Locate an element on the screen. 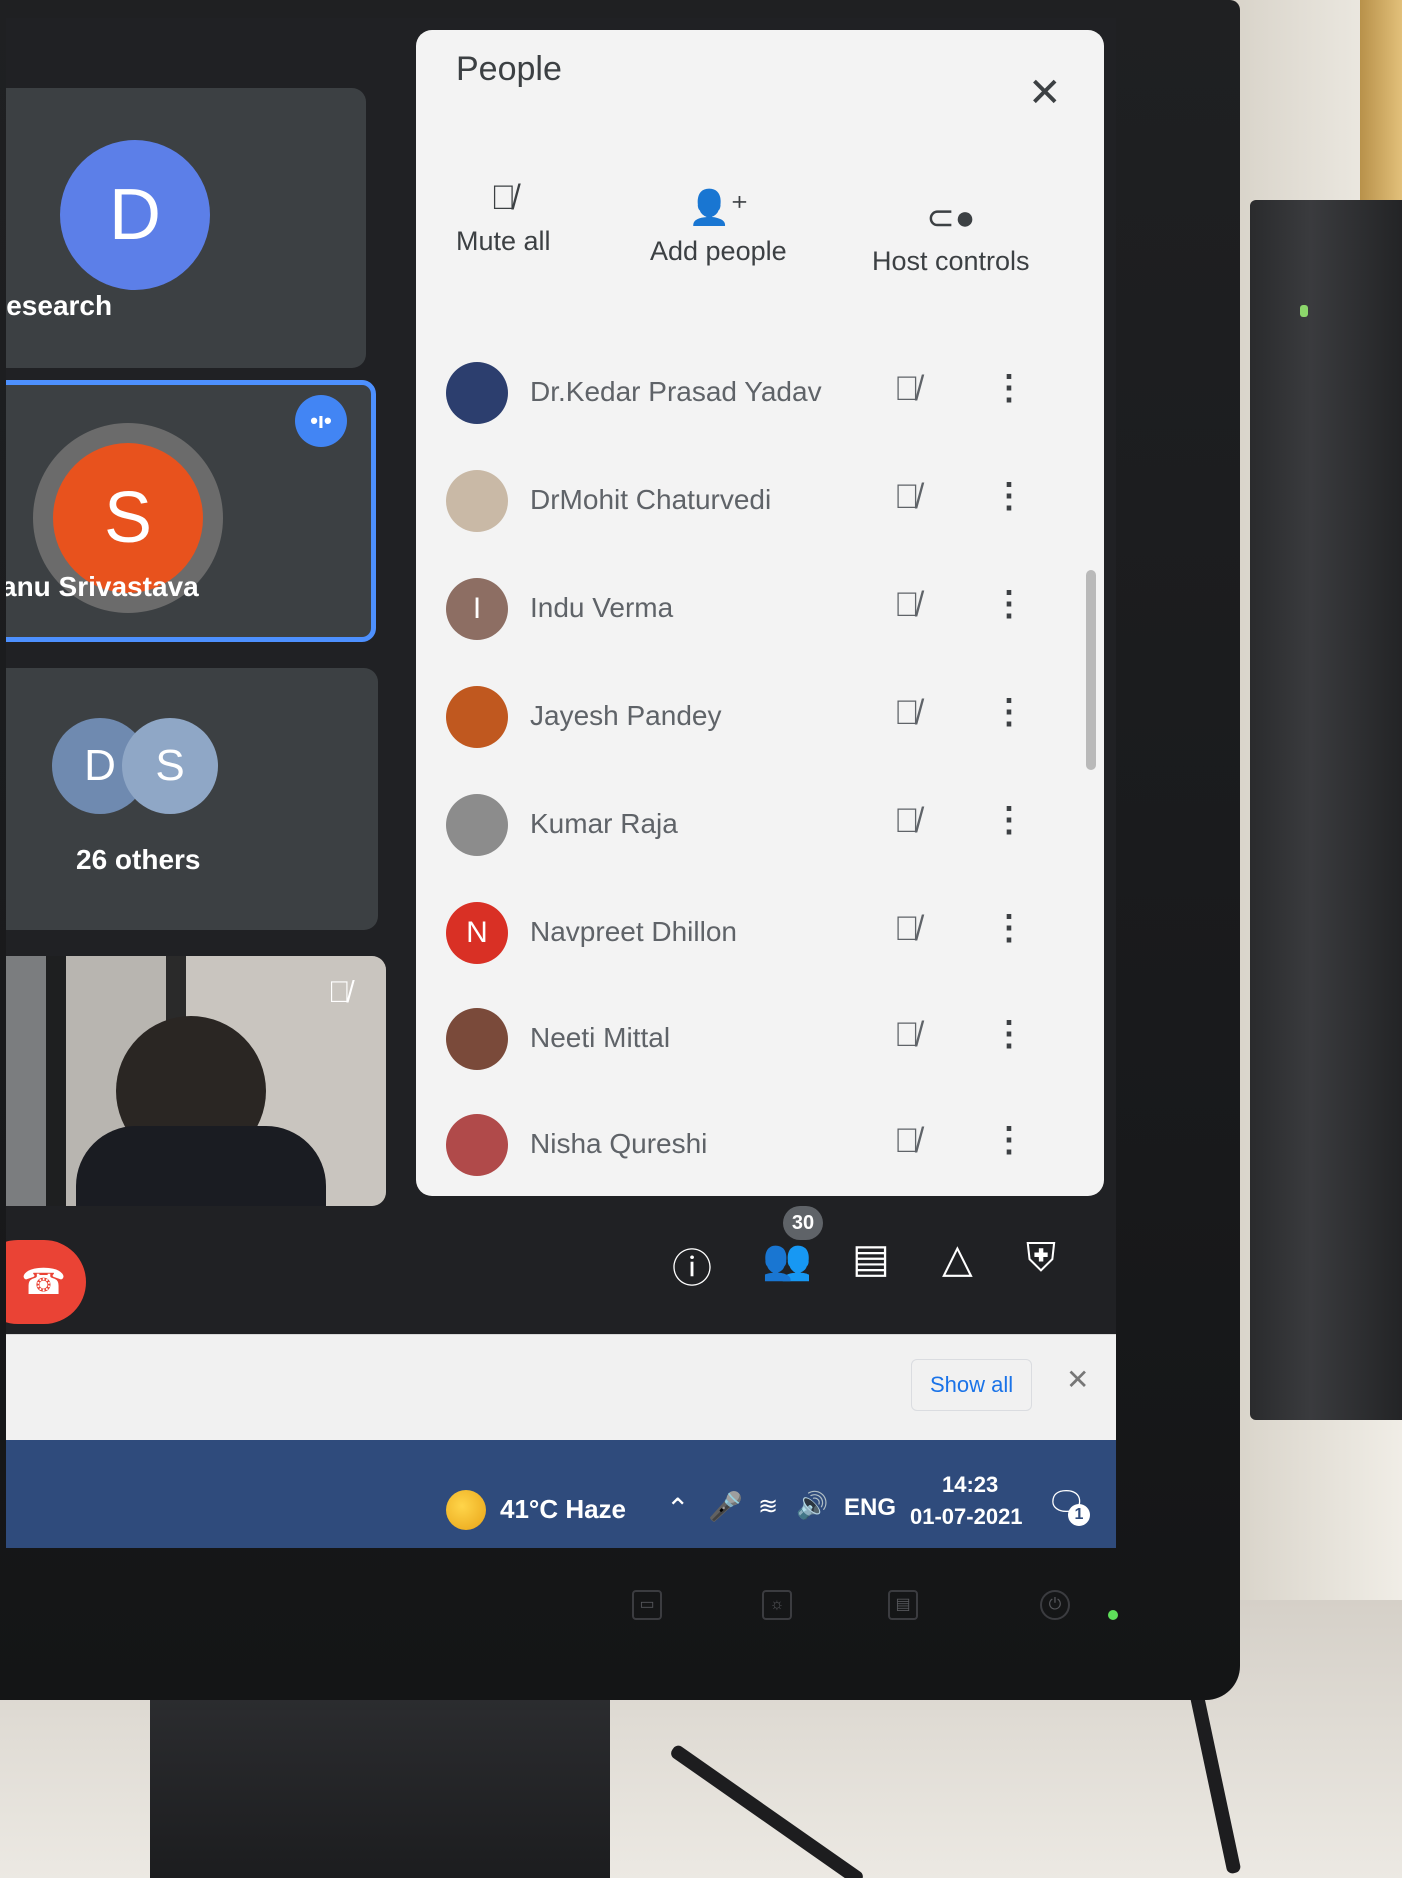 The image size is (1402, 1878). monitor-stand is located at coordinates (380, 1789).